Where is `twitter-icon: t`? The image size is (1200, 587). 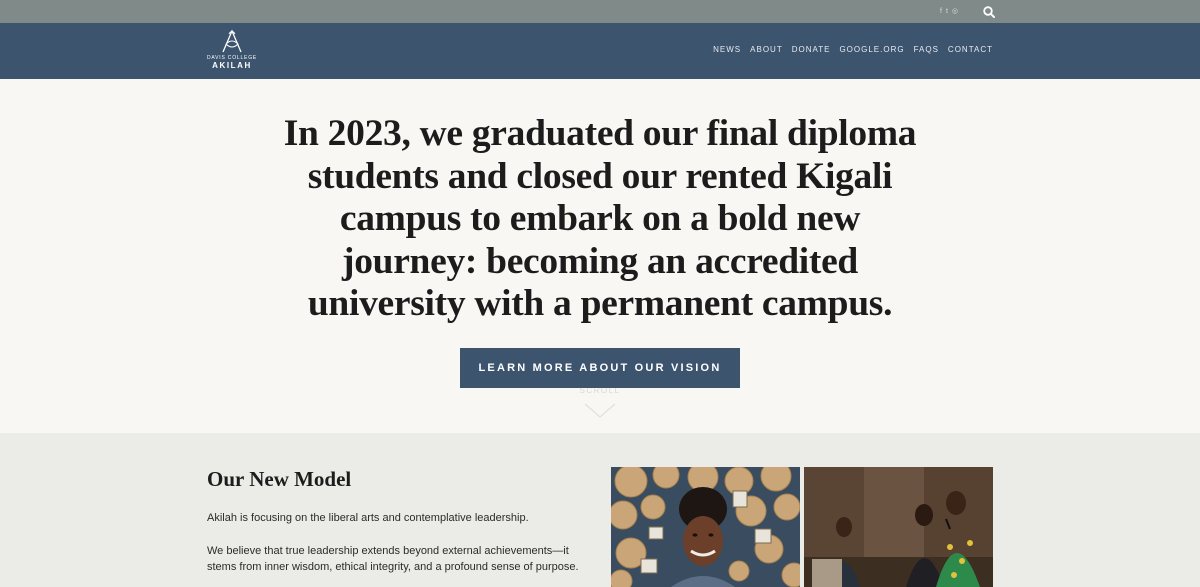 twitter-icon: t is located at coordinates (947, 11).